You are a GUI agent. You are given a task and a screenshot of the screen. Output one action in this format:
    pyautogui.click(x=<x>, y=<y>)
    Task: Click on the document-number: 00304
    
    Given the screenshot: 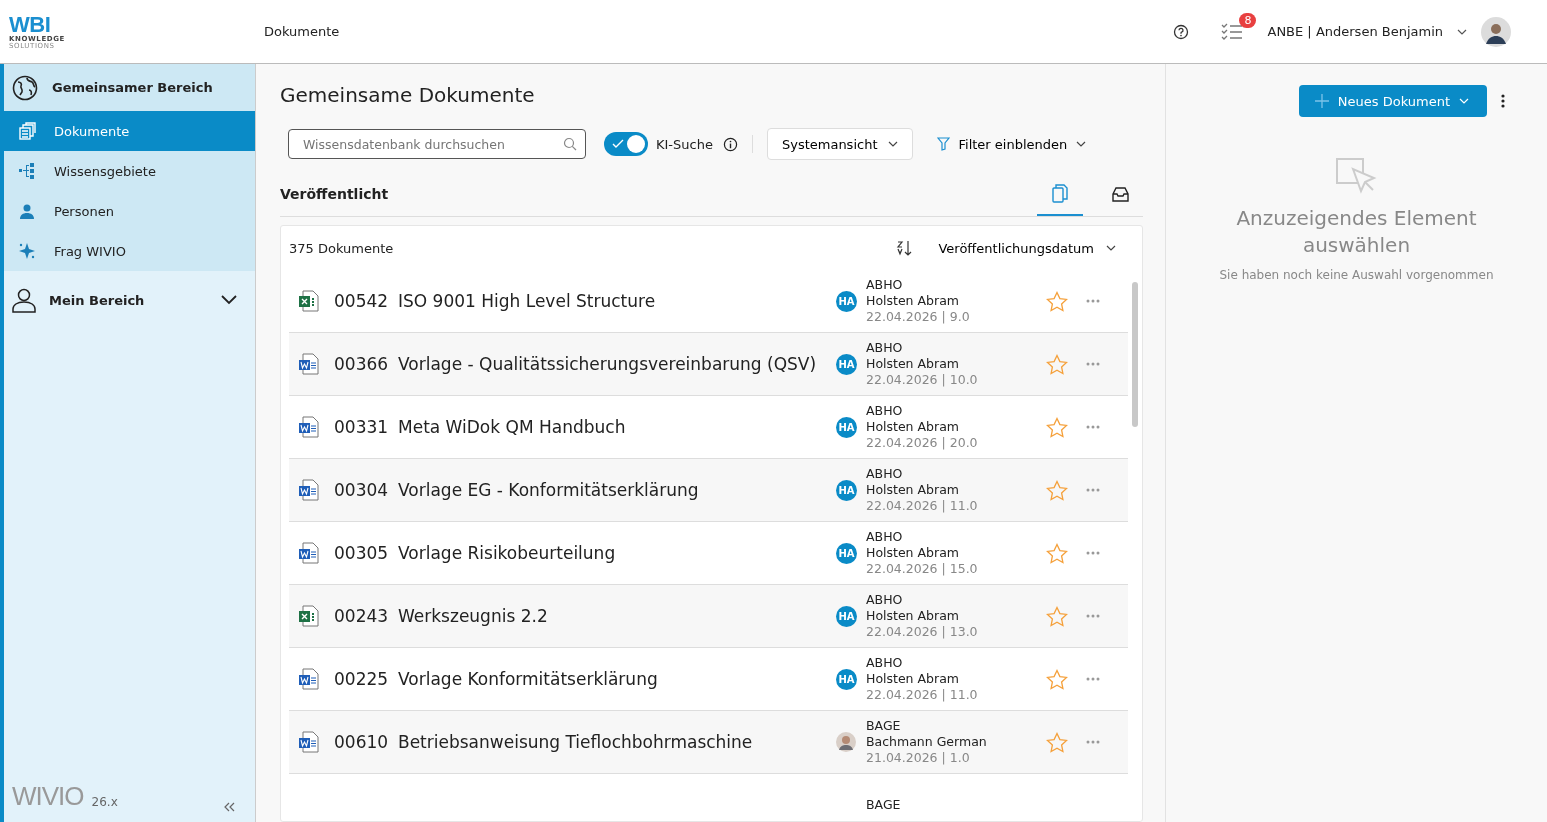 What is the action you would take?
    pyautogui.click(x=362, y=490)
    